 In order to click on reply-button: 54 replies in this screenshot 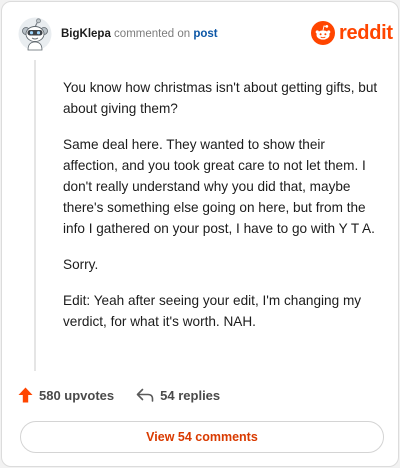, I will do `click(178, 395)`.